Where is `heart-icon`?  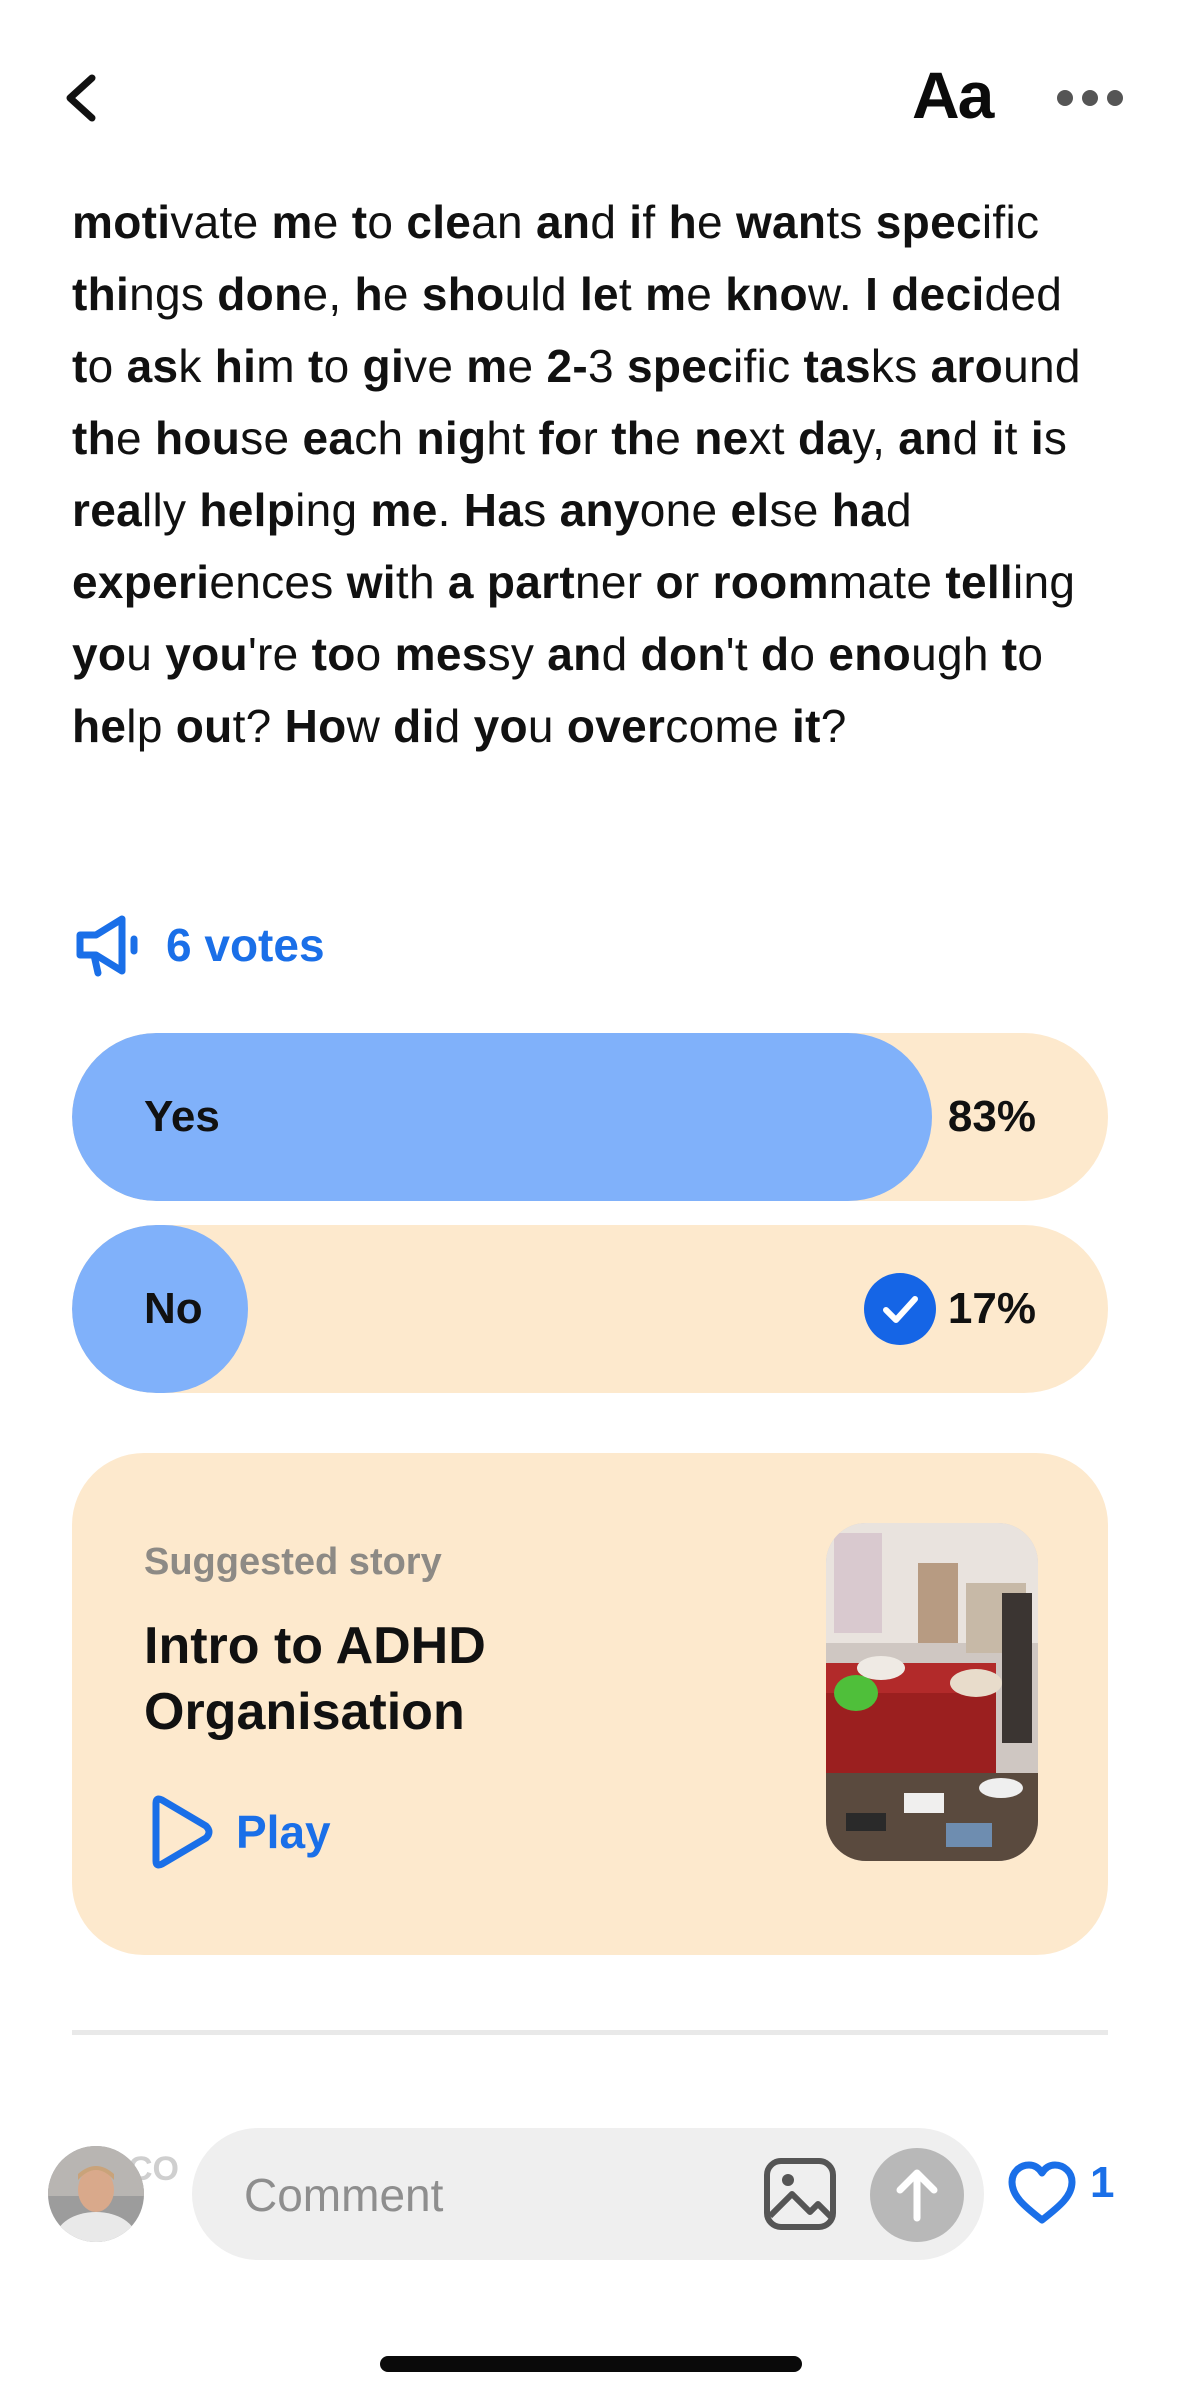
heart-icon is located at coordinates (1042, 2193).